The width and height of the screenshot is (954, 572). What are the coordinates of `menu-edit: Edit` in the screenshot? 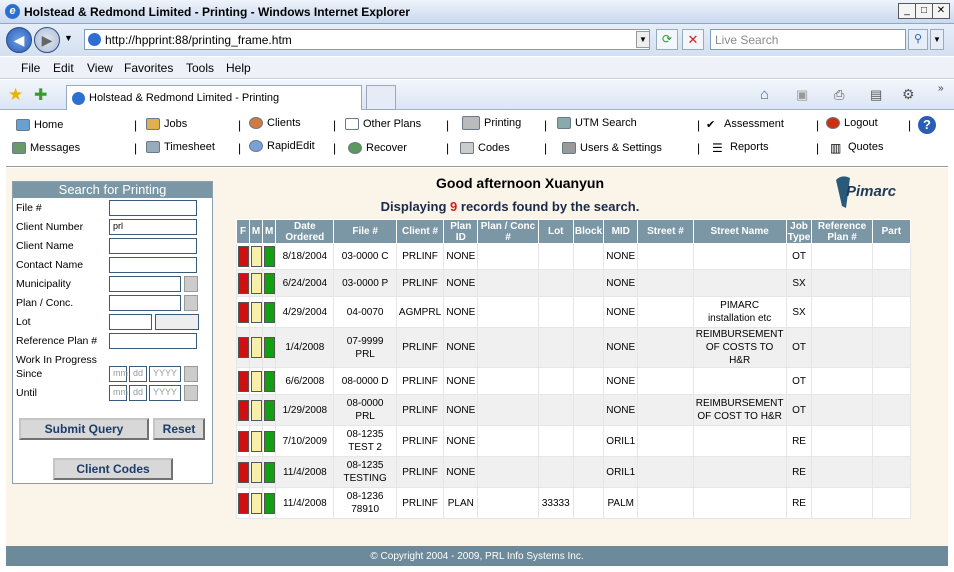 It's located at (63, 68).